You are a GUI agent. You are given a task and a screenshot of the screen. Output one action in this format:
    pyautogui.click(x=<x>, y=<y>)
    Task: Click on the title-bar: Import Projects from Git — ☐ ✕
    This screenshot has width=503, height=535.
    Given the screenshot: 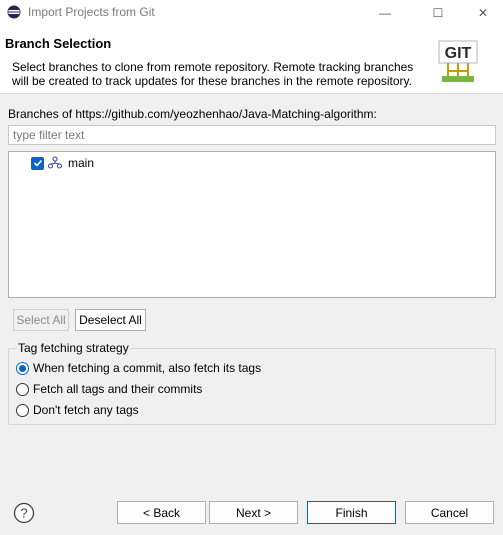 What is the action you would take?
    pyautogui.click(x=251, y=13)
    